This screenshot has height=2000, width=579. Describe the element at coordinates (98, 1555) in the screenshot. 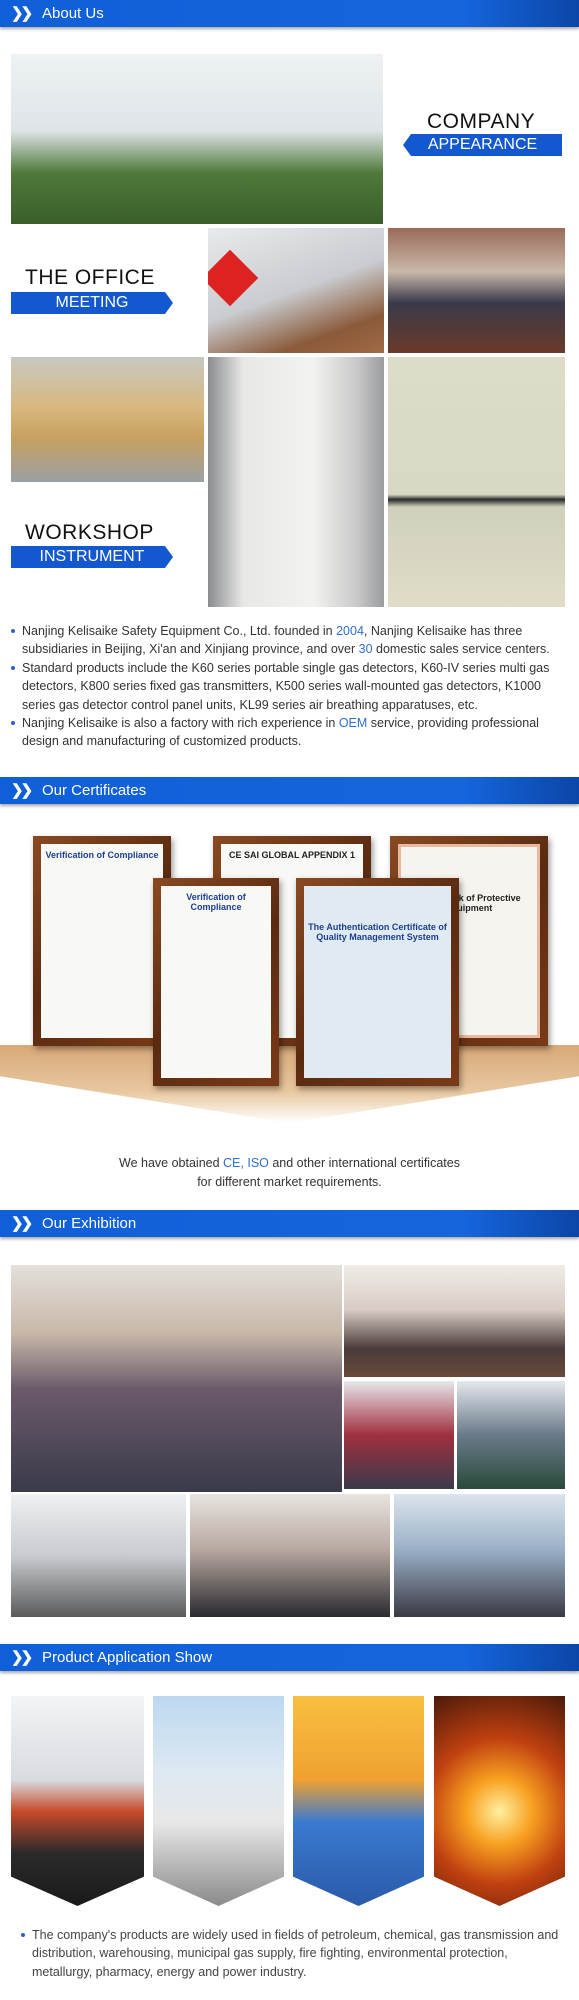

I see `exhibition-demo-photo` at that location.